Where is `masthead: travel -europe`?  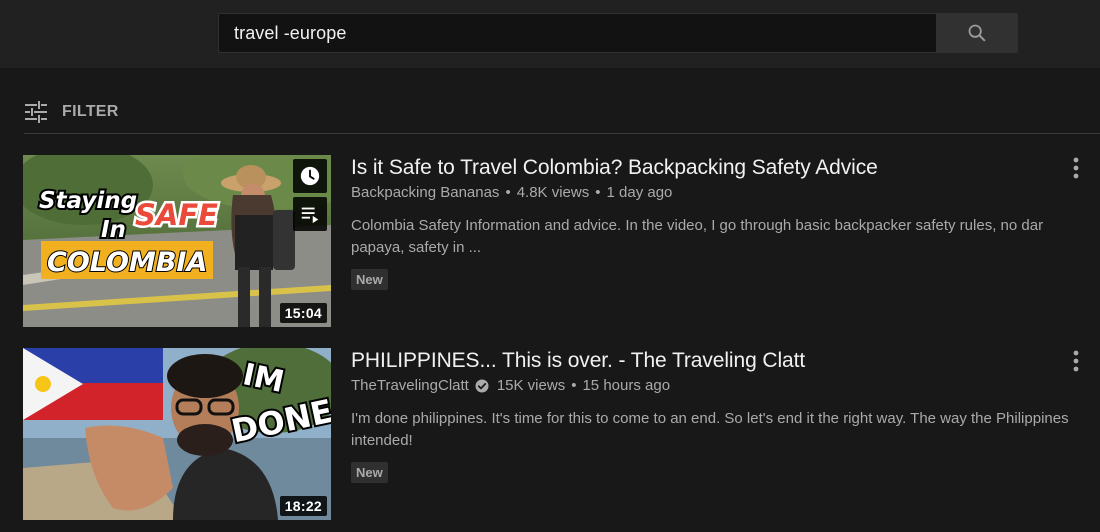
masthead: travel -europe is located at coordinates (550, 34).